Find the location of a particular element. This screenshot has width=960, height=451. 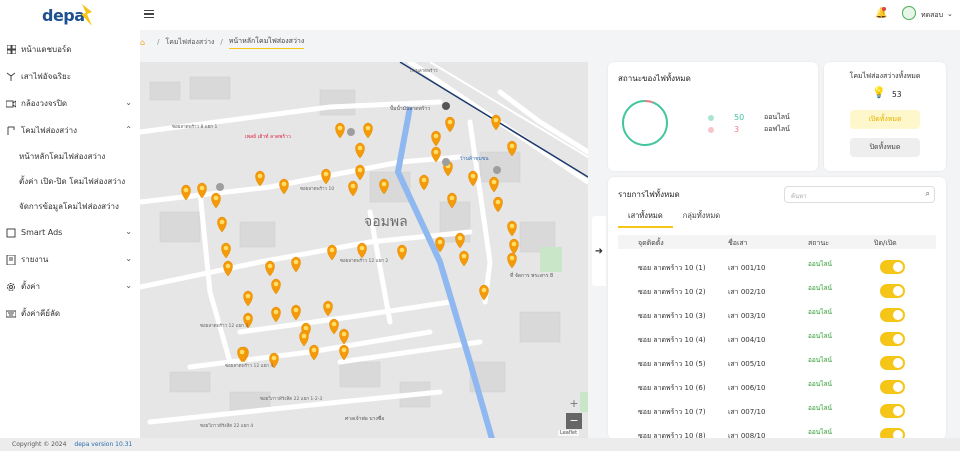

sidebar-item-lamp: โคมไฟส่องสว่าง ⌃ is located at coordinates (70, 130).